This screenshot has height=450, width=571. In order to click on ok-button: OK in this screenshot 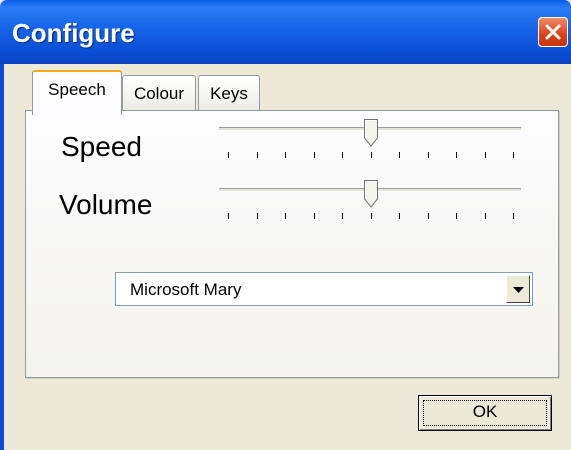, I will do `click(485, 413)`.